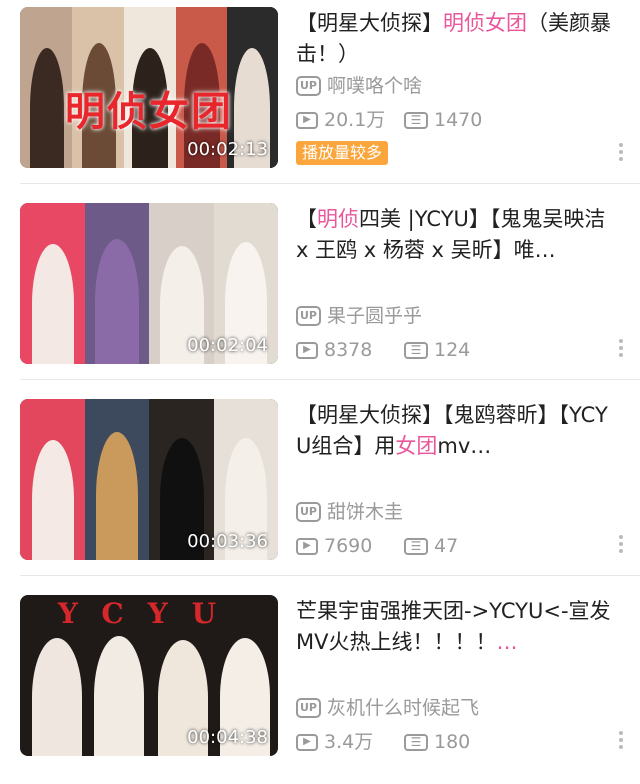 The height and width of the screenshot is (784, 640). I want to click on thumb-overlay-title: 明侦女团, so click(149, 111).